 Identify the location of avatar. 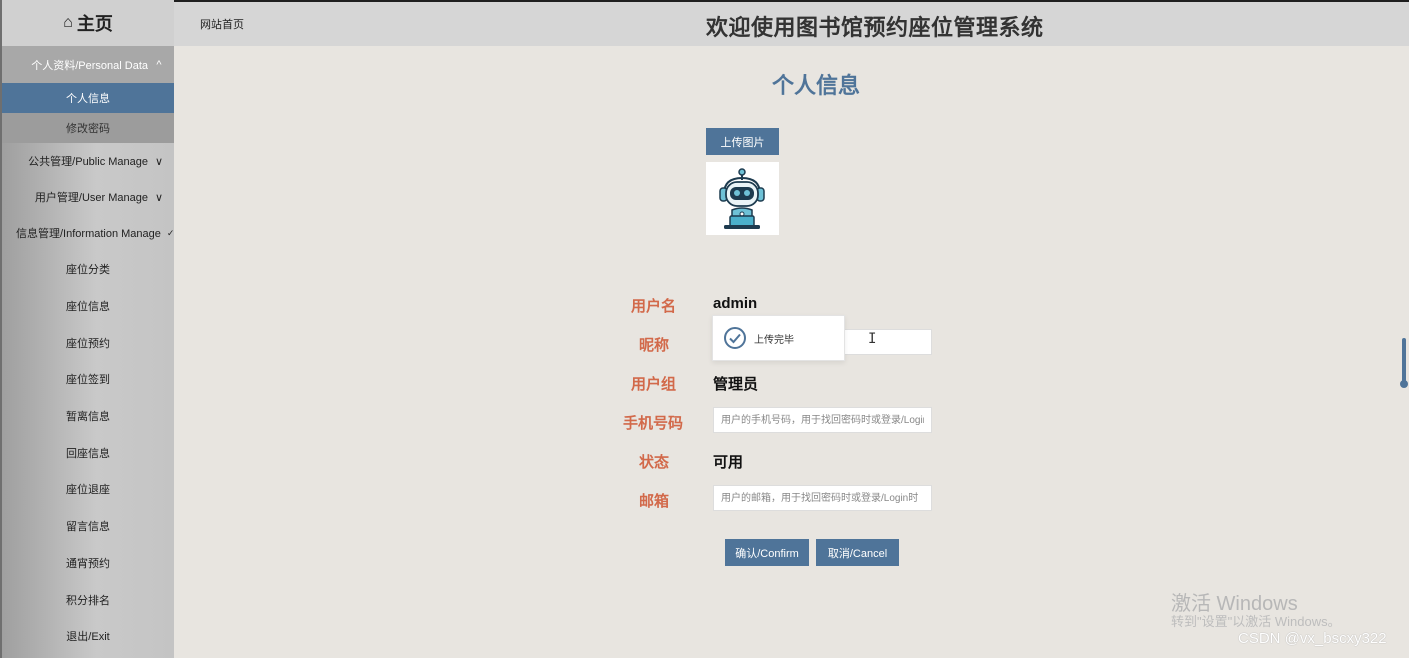
(742, 198).